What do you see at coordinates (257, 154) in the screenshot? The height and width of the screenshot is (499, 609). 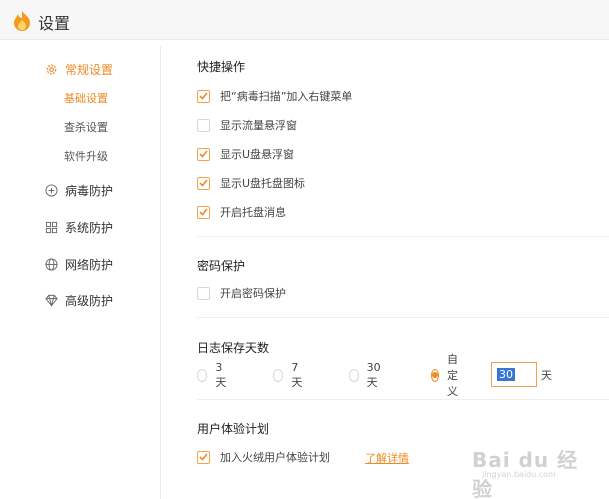 I see `option-label: 显示U盘悬浮窗` at bounding box center [257, 154].